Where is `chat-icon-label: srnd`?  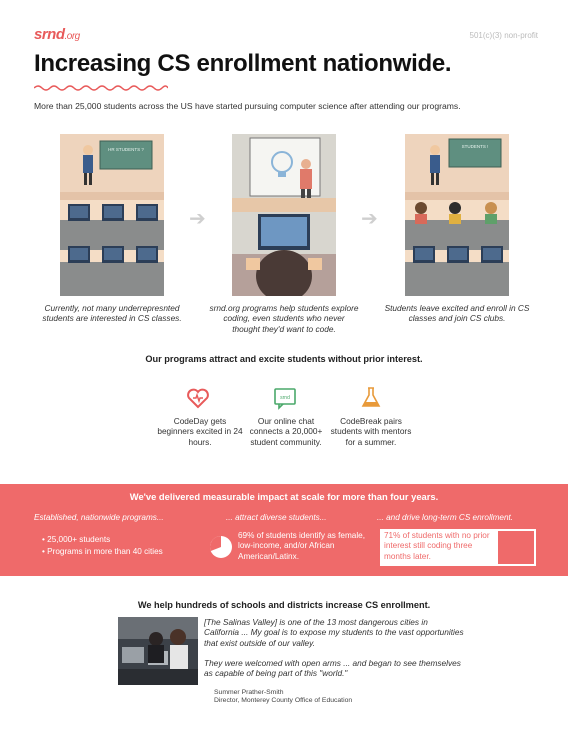
chat-icon-label: srnd is located at coordinates (285, 398).